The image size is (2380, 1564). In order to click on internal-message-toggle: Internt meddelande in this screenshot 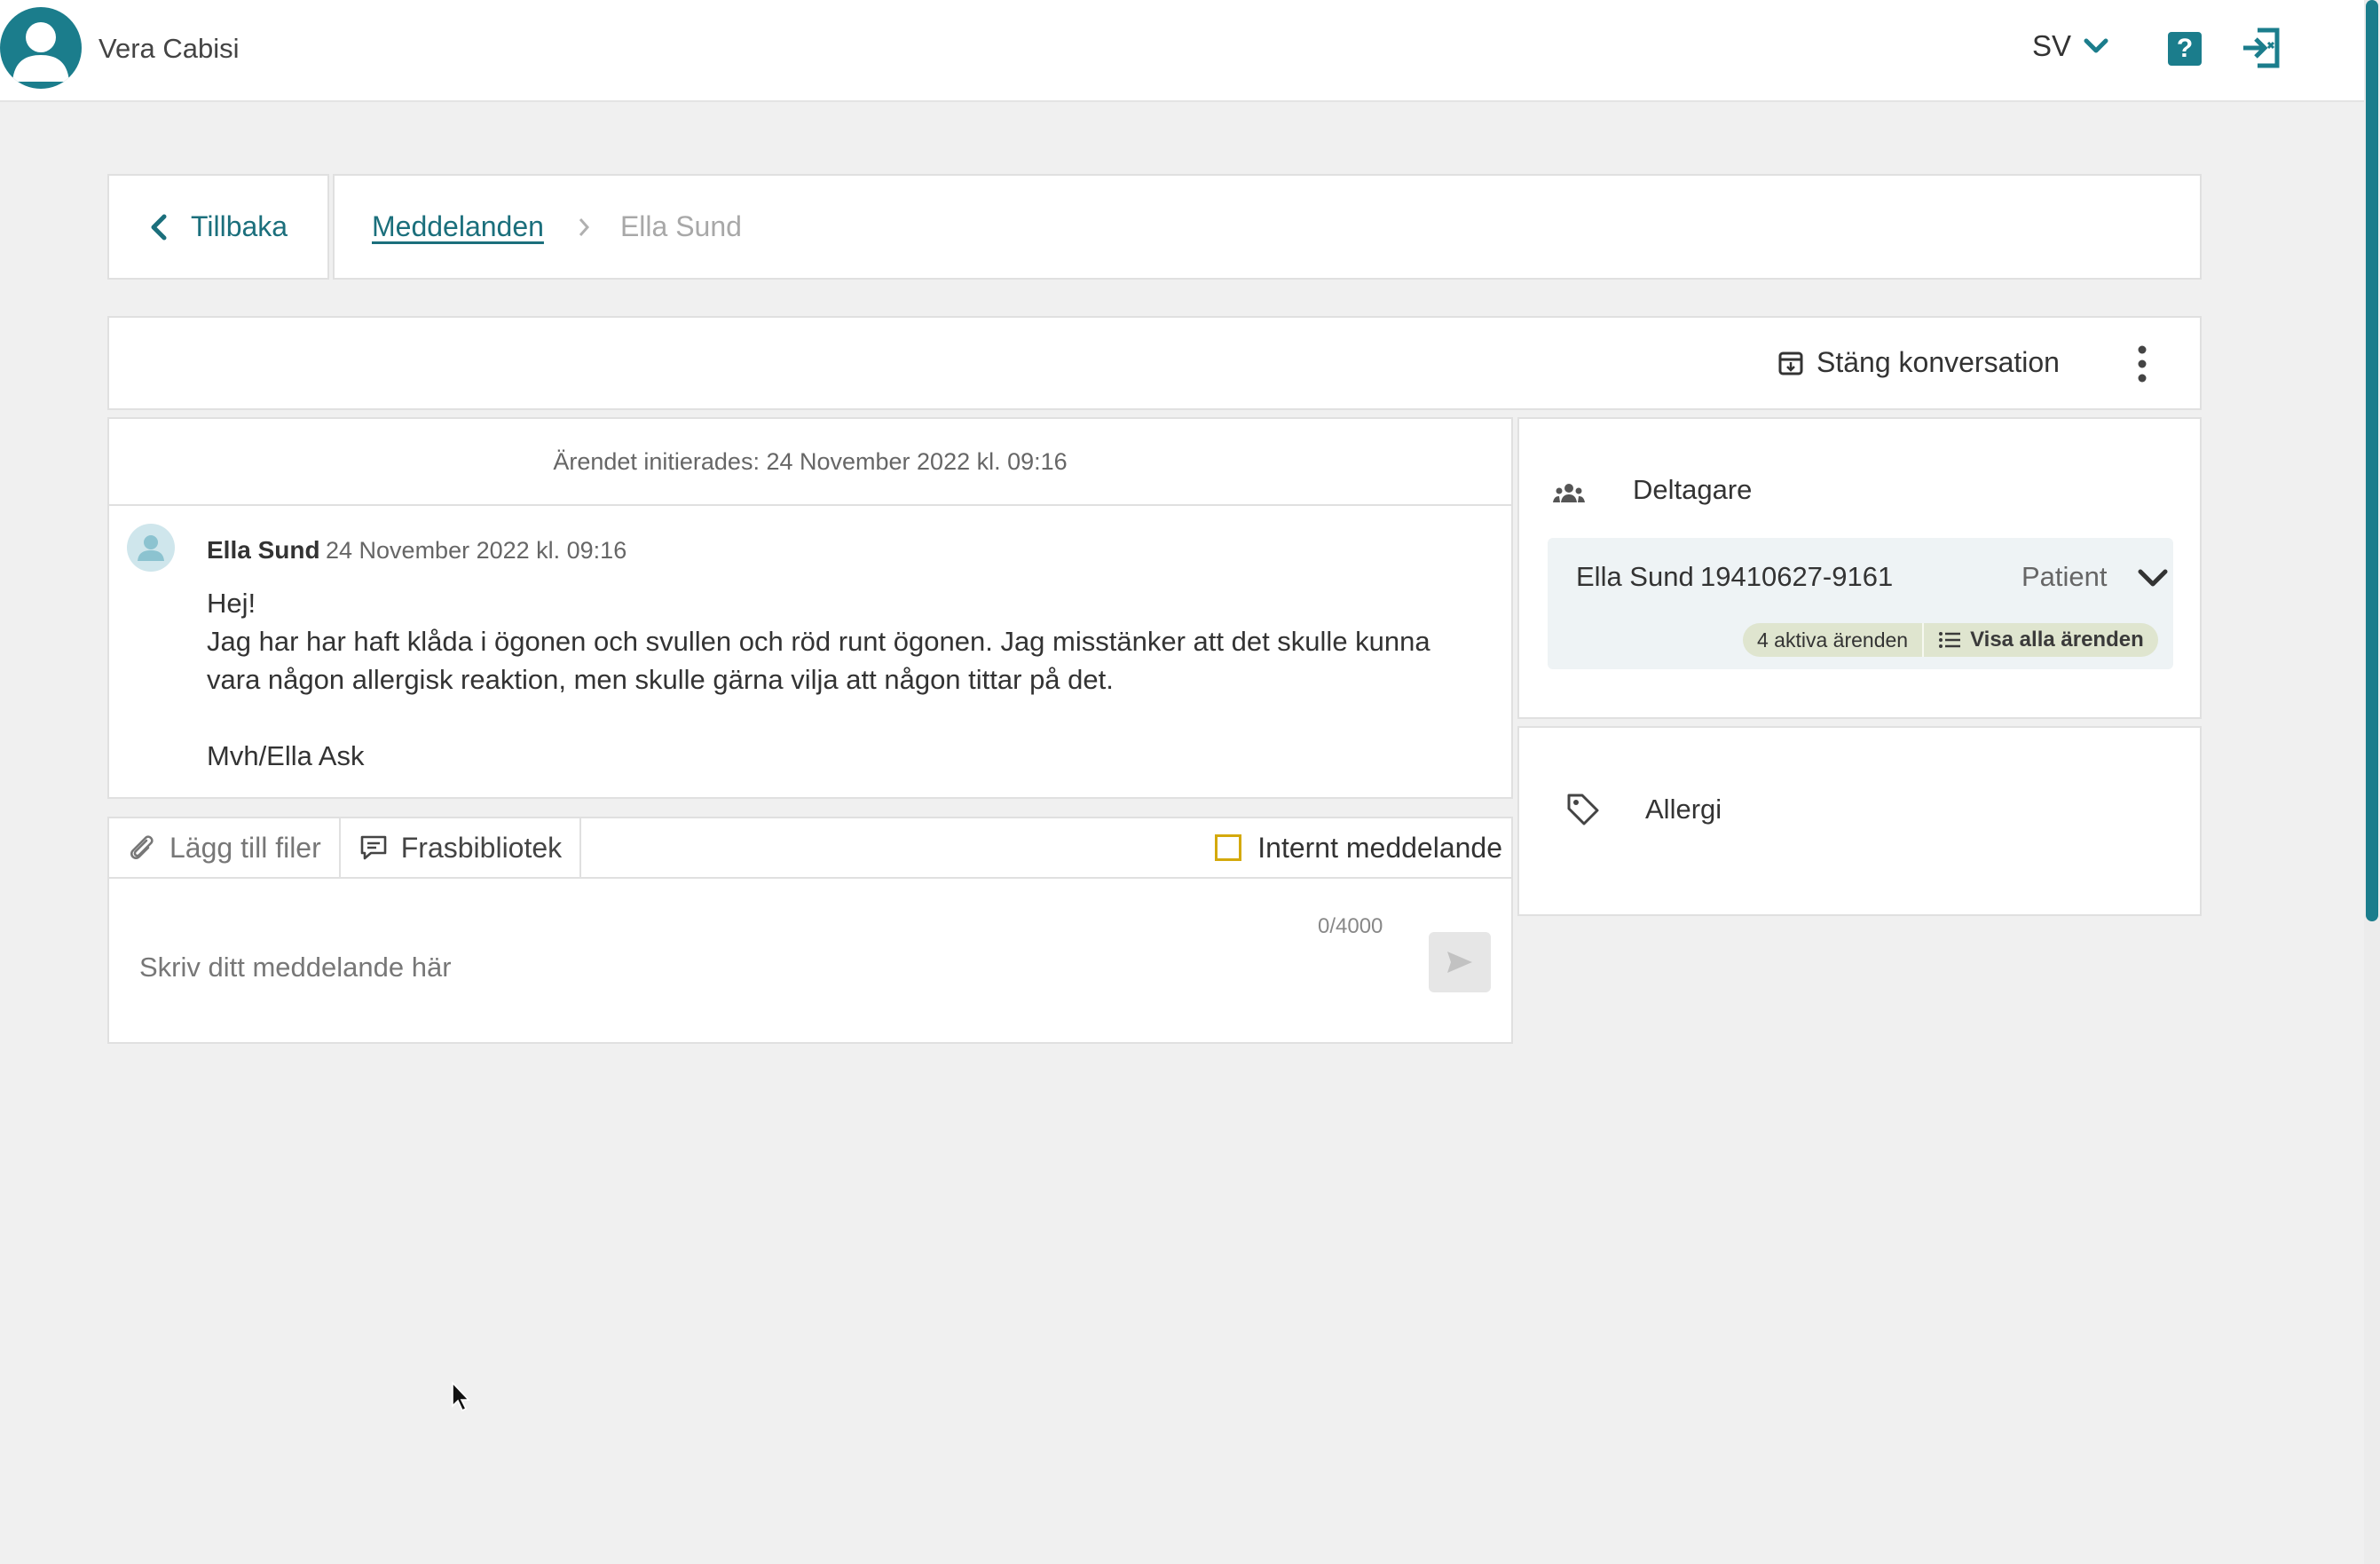, I will do `click(1363, 847)`.